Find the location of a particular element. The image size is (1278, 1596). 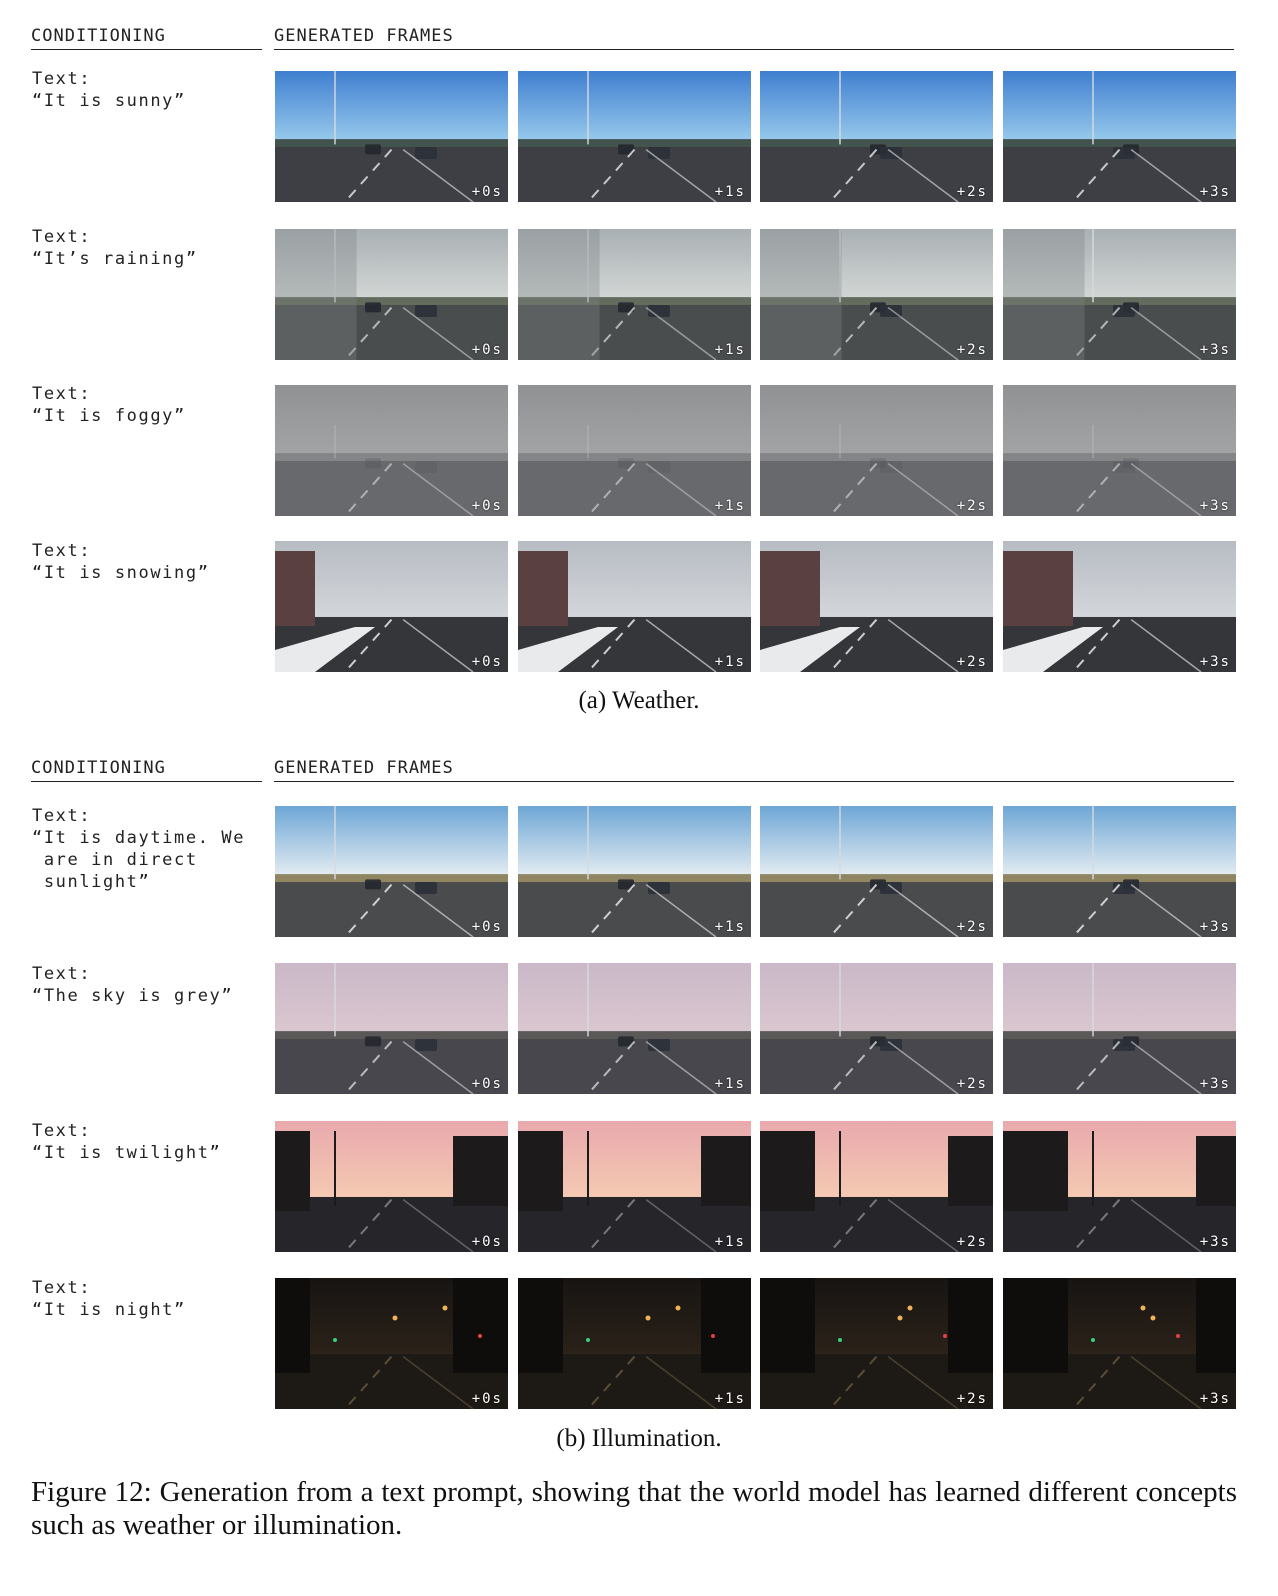

conditioning-text: Text: “It is snowing” is located at coordinates (121, 562).